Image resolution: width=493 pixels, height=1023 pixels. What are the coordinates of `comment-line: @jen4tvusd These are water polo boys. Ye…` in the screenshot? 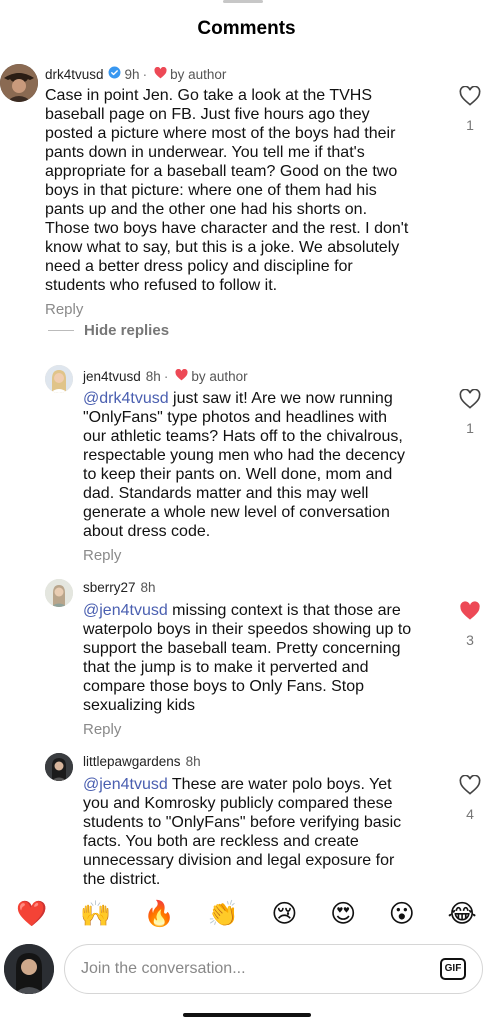 It's located at (268, 784).